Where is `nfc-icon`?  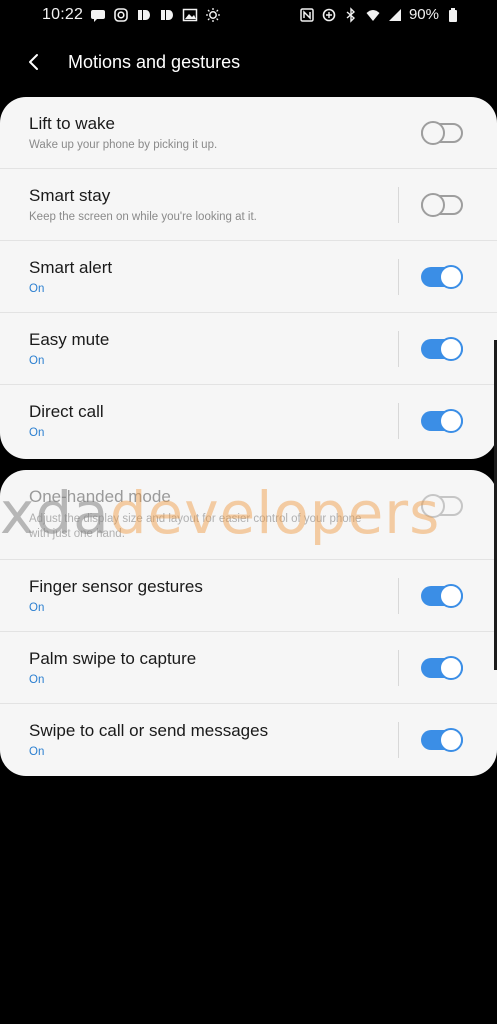 nfc-icon is located at coordinates (307, 15).